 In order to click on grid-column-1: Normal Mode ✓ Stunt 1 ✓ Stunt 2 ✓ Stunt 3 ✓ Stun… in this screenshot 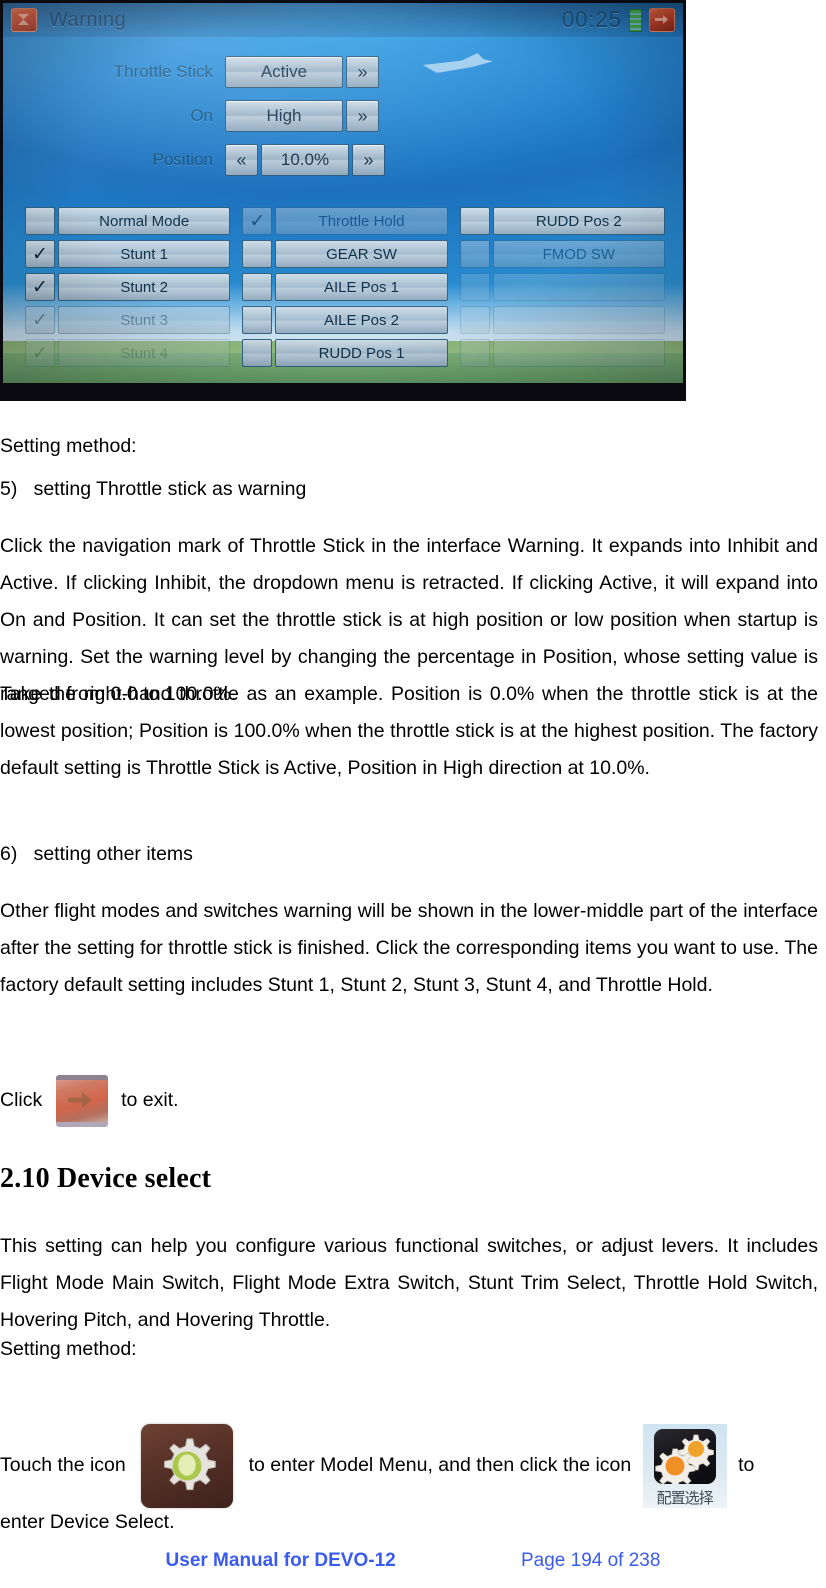, I will do `click(128, 287)`.